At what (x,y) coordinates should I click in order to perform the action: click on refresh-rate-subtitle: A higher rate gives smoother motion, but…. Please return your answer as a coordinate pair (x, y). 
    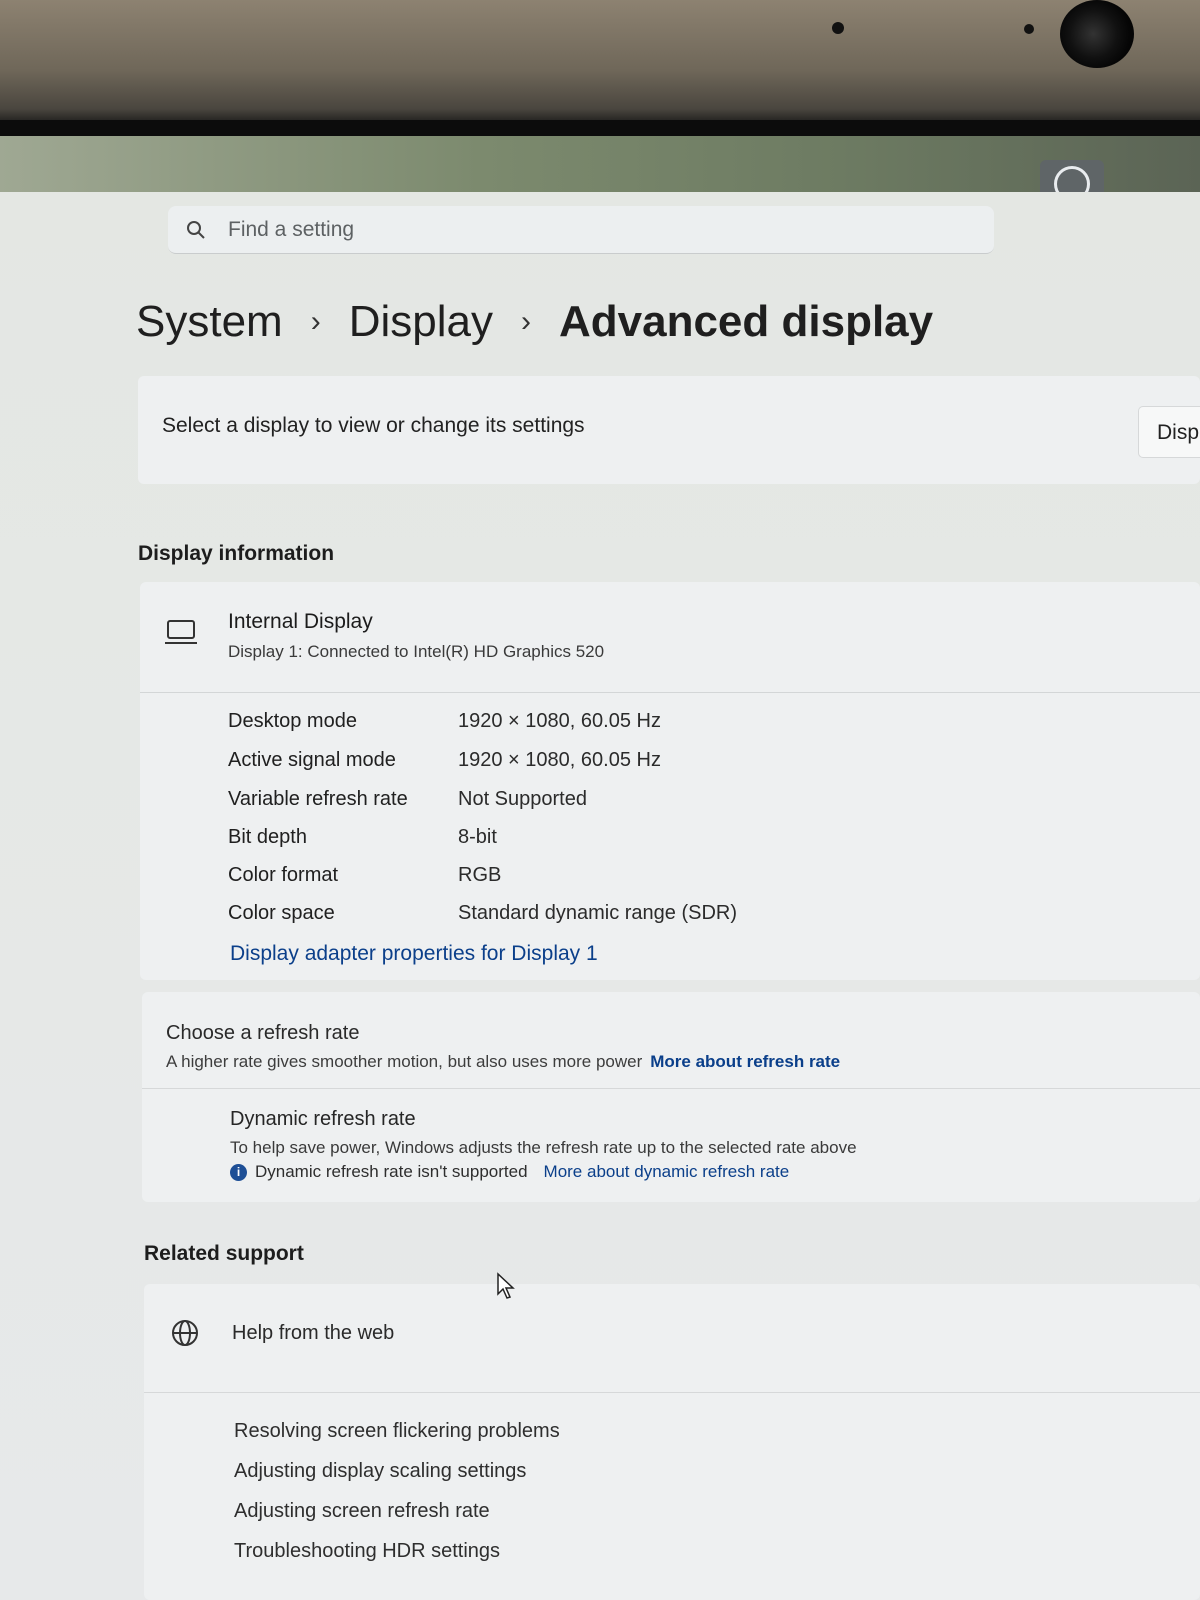
    Looking at the image, I should click on (404, 1061).